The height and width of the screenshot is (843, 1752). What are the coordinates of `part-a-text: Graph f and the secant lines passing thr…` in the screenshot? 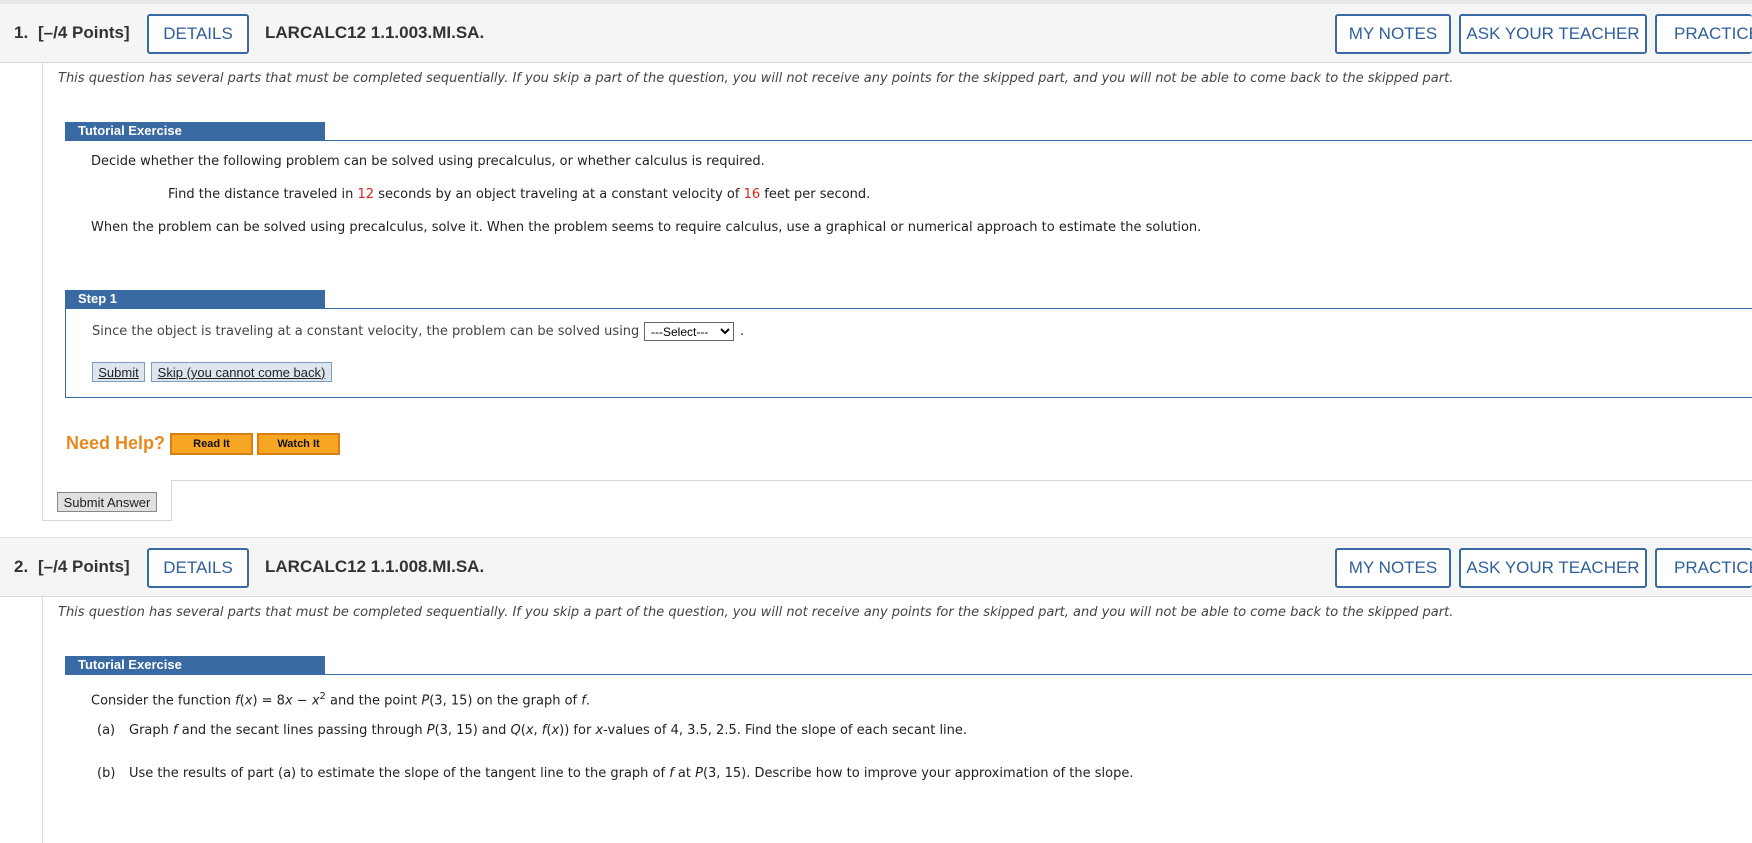 It's located at (548, 730).